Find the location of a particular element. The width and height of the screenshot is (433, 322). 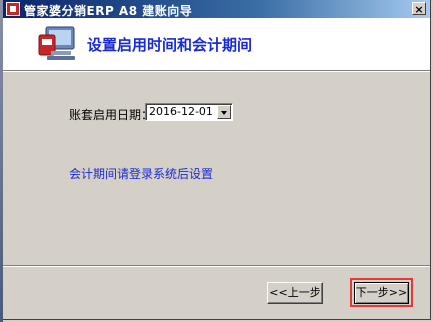

previous-button: <<上一步 is located at coordinates (295, 293).